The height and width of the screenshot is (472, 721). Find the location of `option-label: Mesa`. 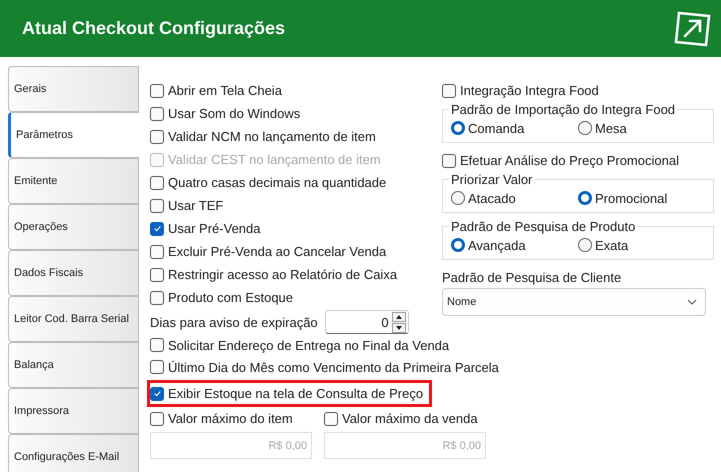

option-label: Mesa is located at coordinates (611, 128).